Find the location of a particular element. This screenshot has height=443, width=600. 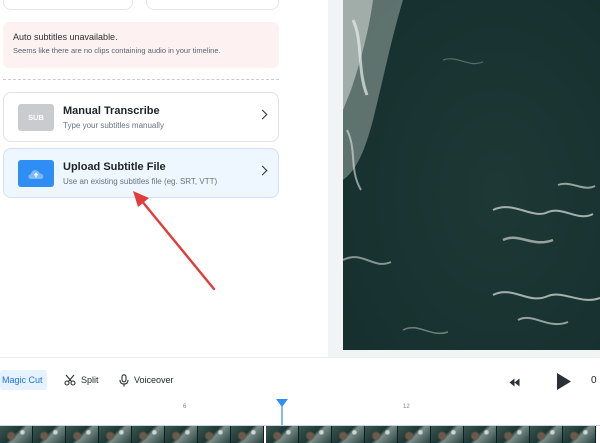

split-button: Split is located at coordinates (81, 380).